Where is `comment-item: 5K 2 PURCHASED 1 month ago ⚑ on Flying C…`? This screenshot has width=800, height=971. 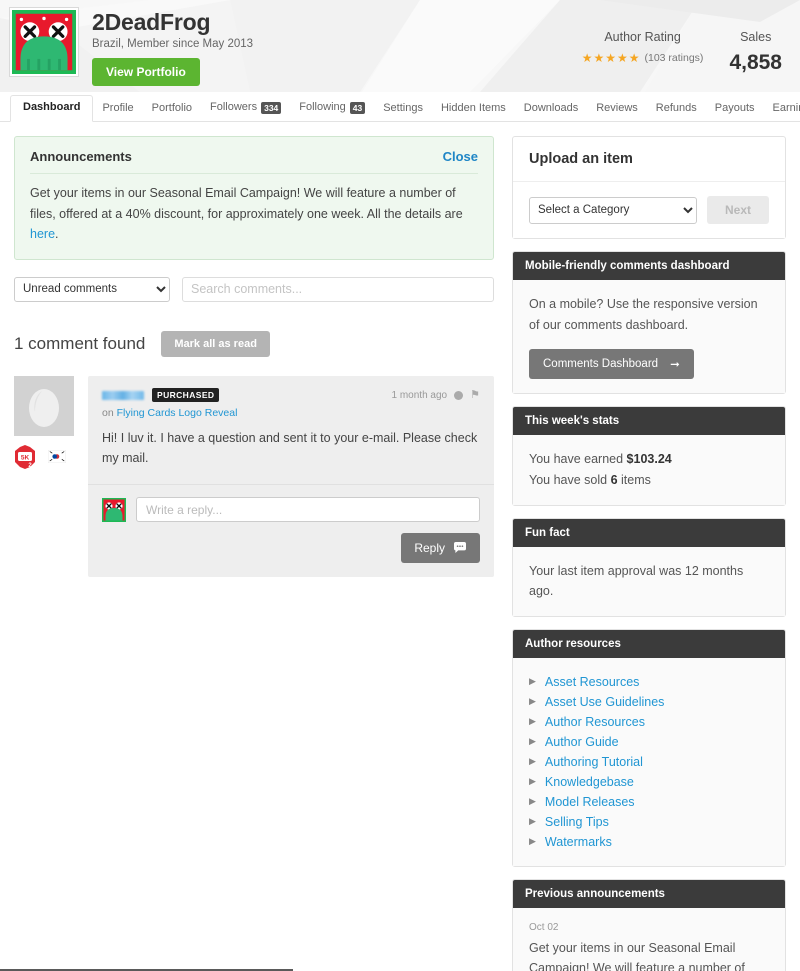
comment-item: 5K 2 PURCHASED 1 month ago ⚑ on Flying C… is located at coordinates (254, 476).